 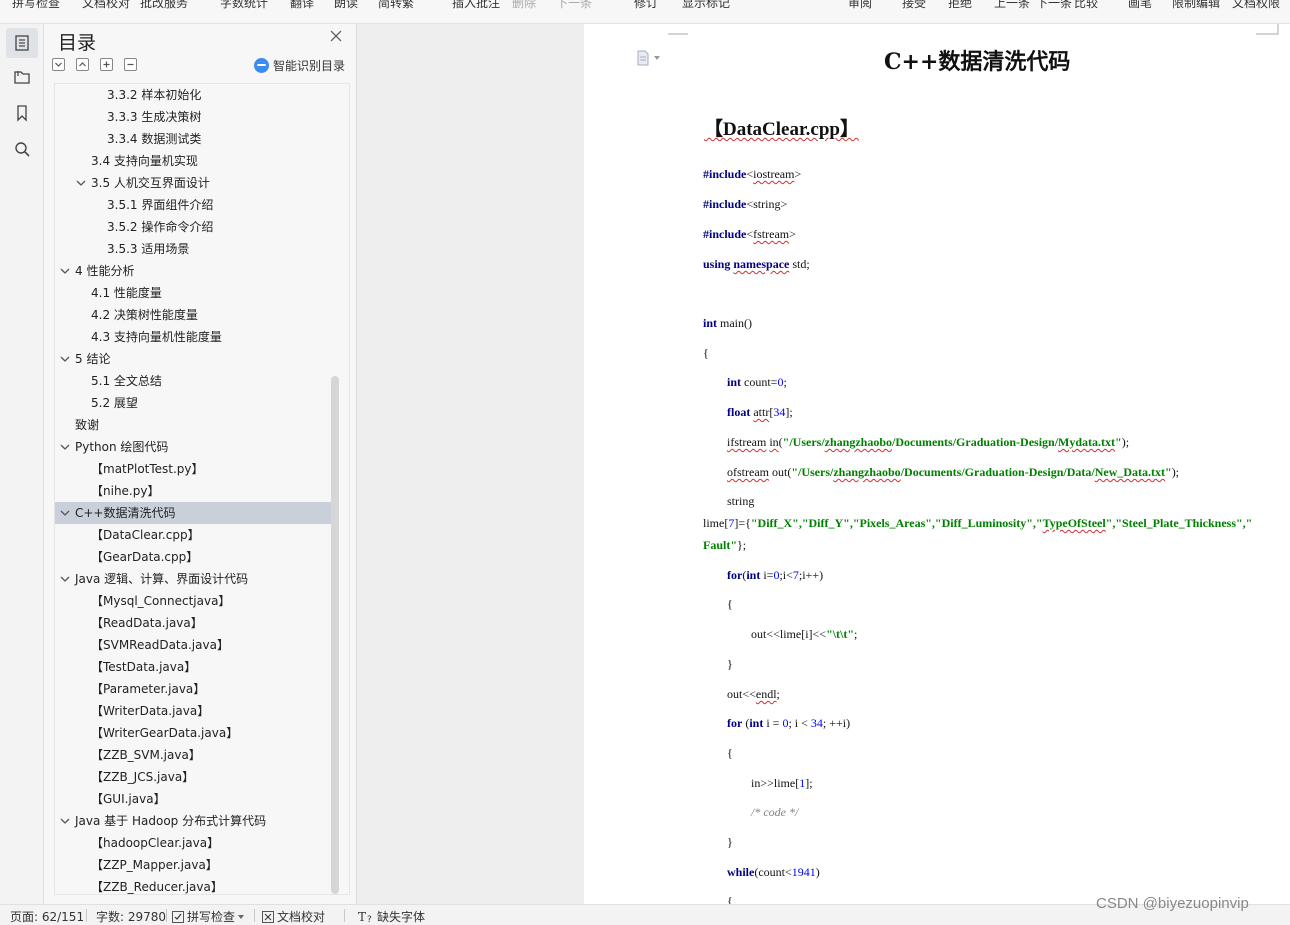 What do you see at coordinates (82, 64) in the screenshot?
I see `collapse-all-button` at bounding box center [82, 64].